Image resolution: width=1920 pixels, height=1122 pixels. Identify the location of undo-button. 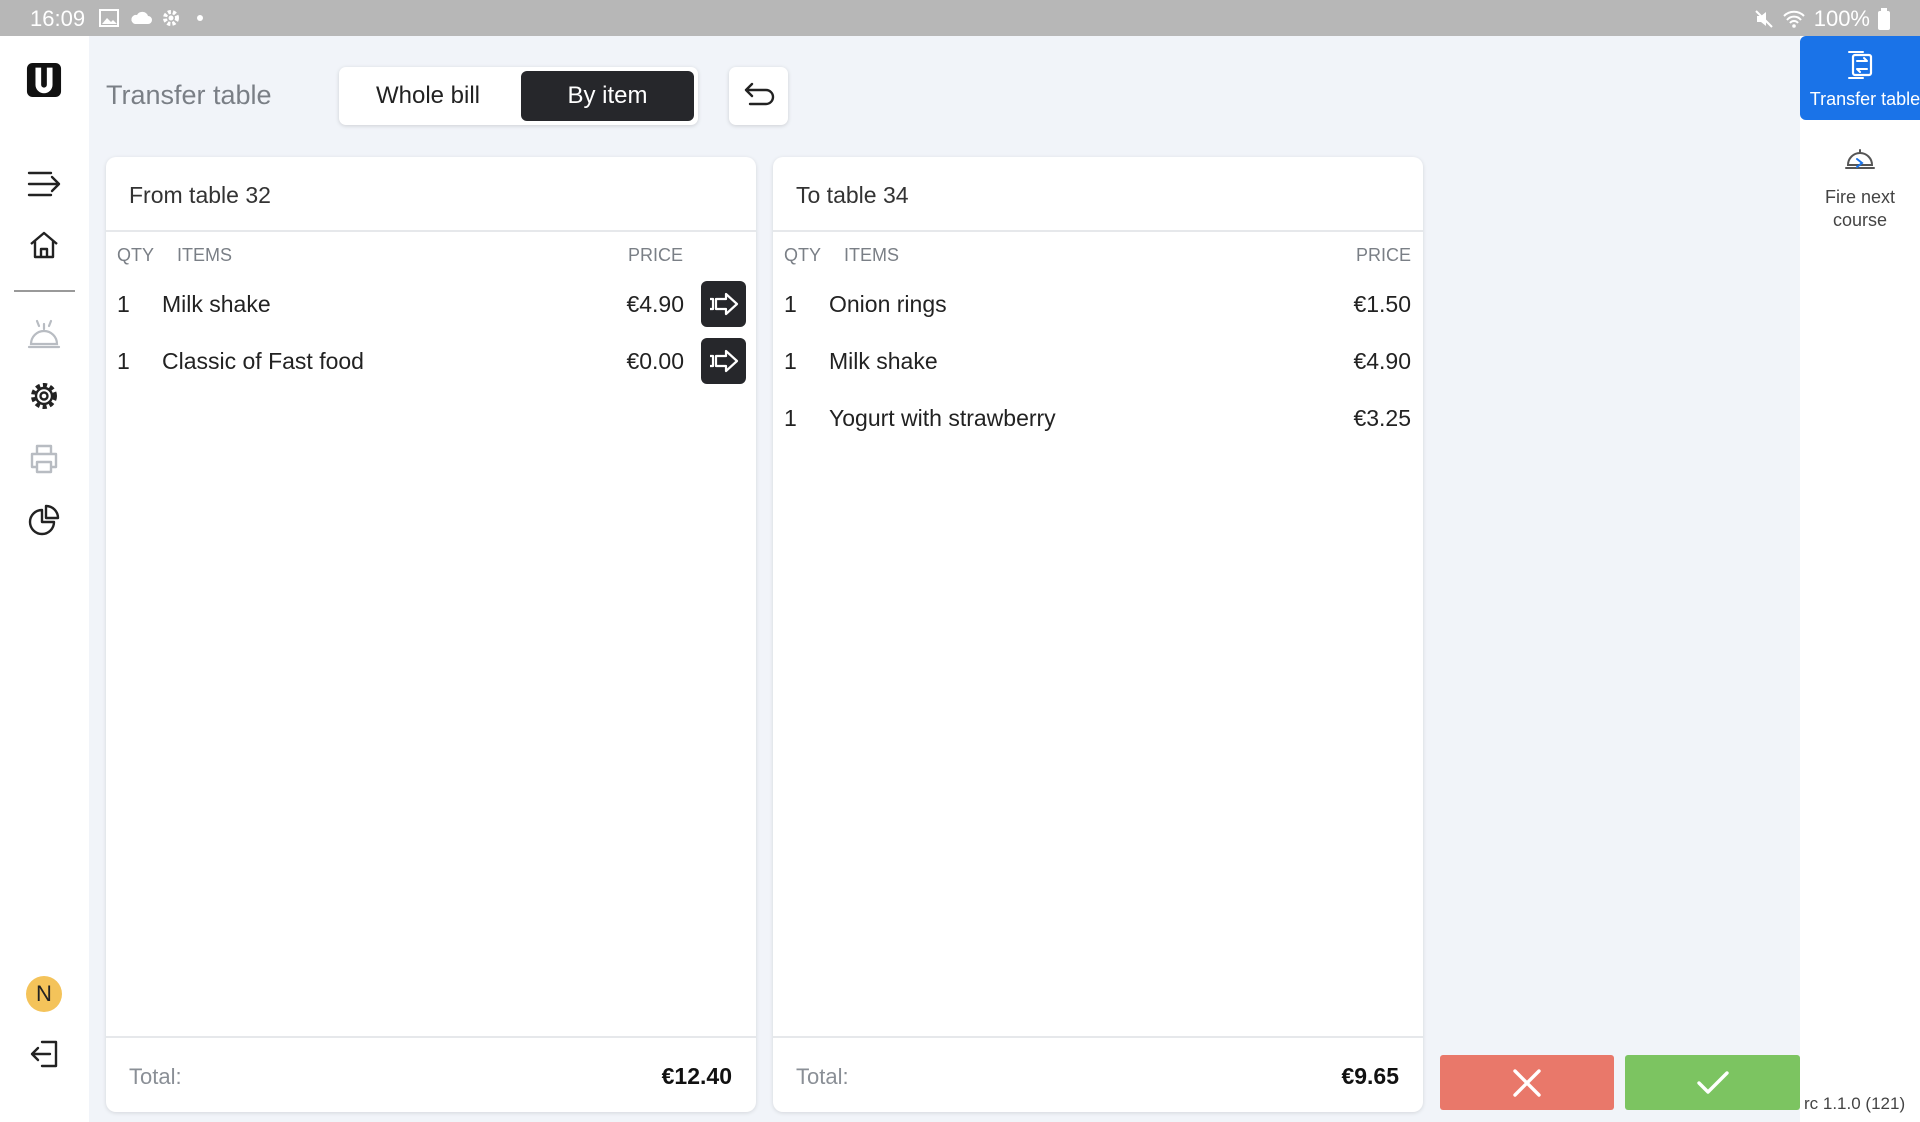
(758, 96).